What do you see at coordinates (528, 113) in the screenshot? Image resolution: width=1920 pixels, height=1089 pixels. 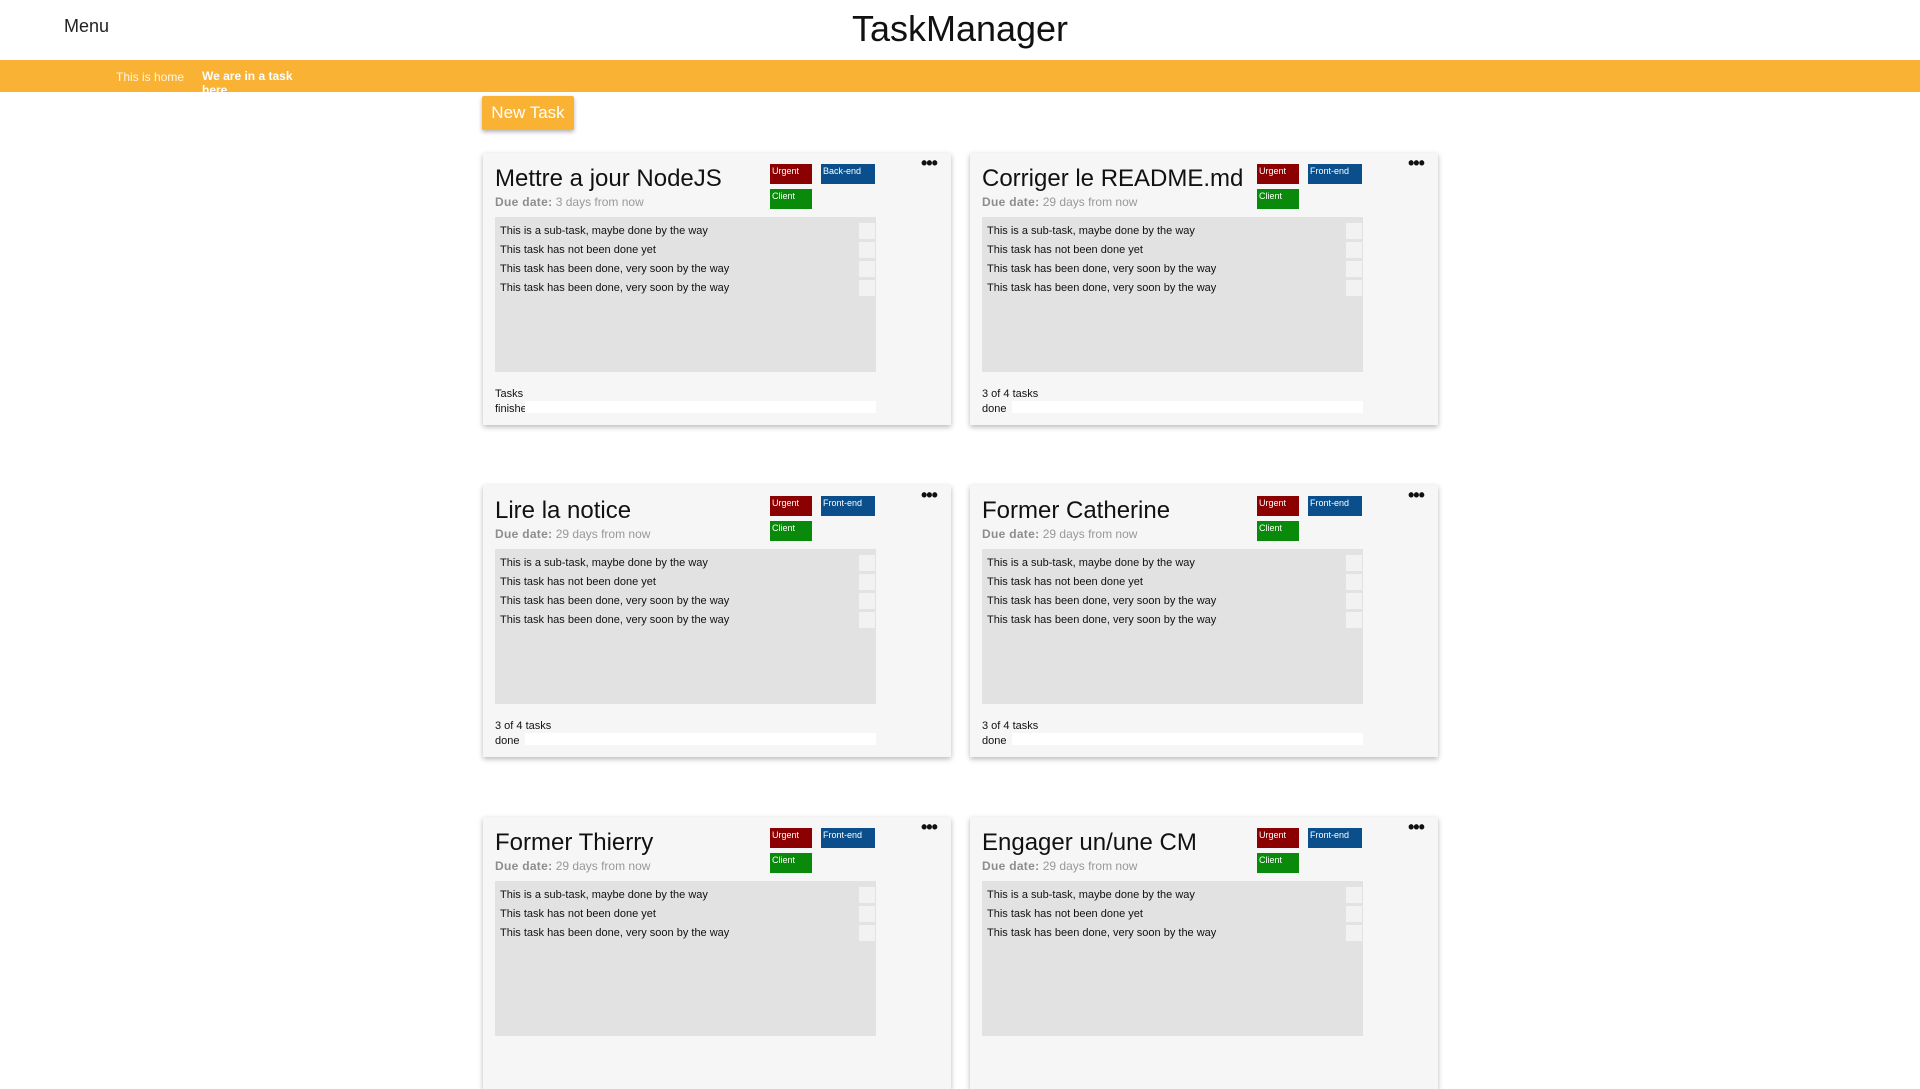 I see `new-task-button: New Task` at bounding box center [528, 113].